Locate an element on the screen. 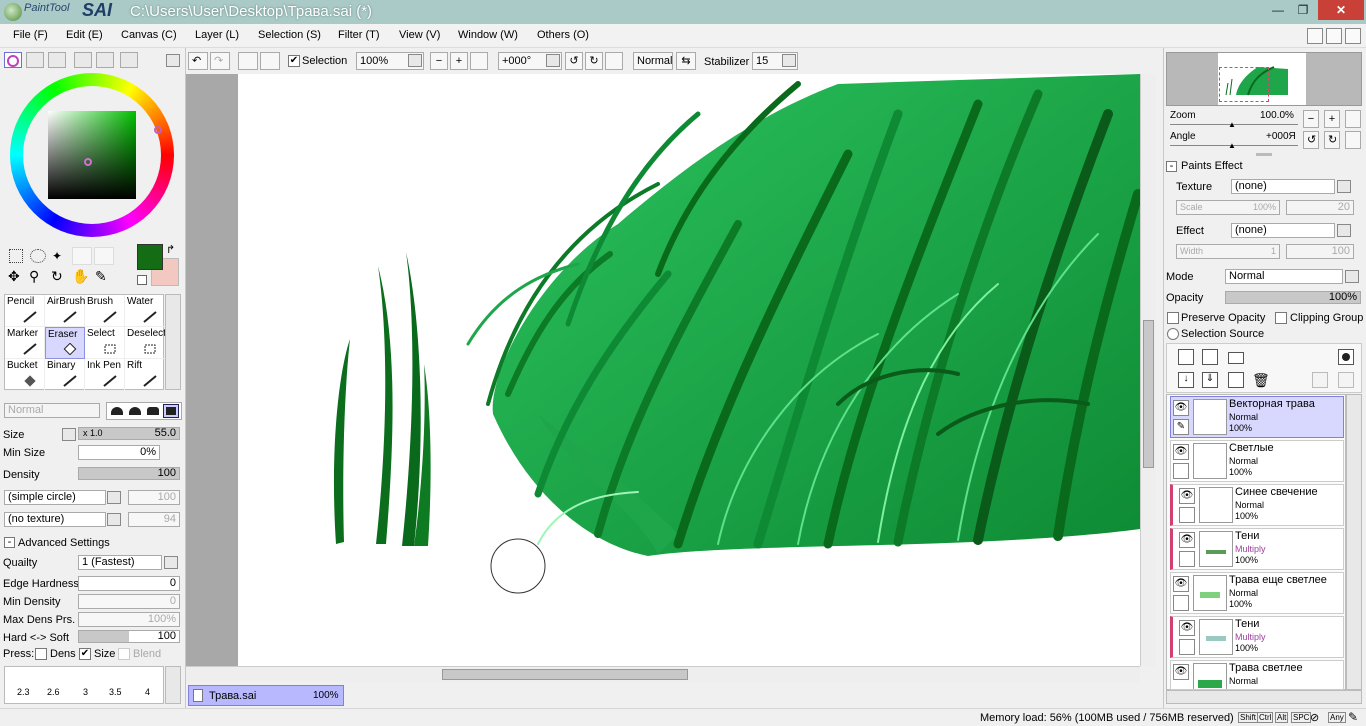 This screenshot has width=1366, height=726. clear-layer-icon is located at coordinates (1236, 380).